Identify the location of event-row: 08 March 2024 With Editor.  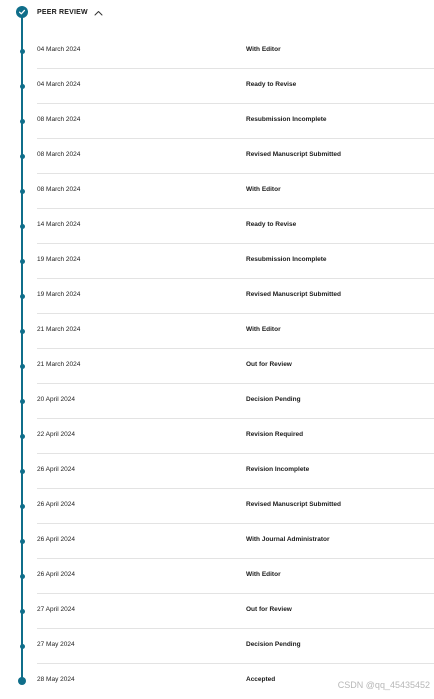
(217, 191).